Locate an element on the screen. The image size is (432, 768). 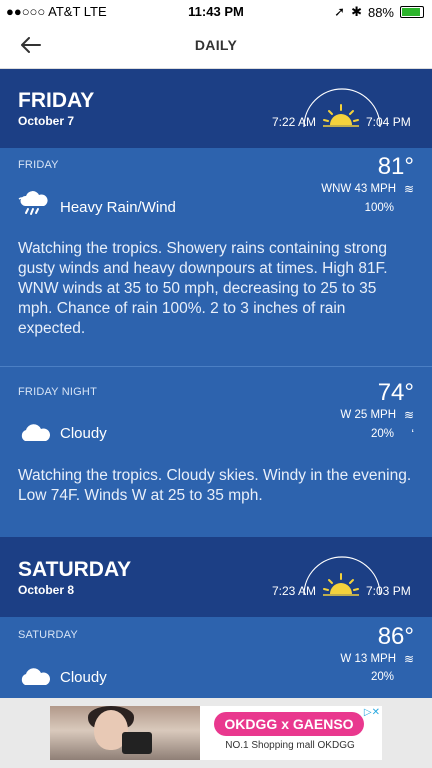
battery-percent: 88% is located at coordinates (380, 12).